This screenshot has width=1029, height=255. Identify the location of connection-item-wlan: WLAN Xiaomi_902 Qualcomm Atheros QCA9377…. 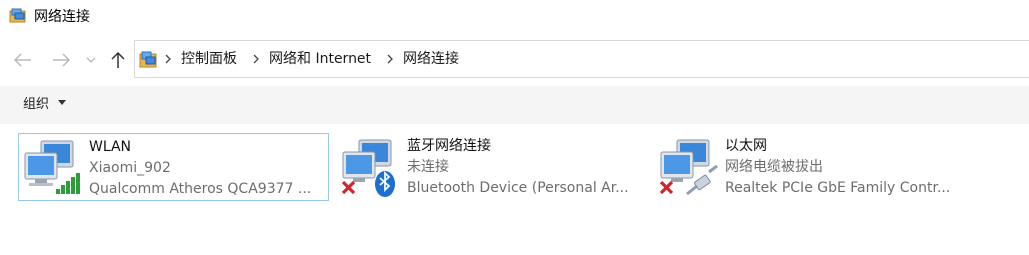
(173, 167).